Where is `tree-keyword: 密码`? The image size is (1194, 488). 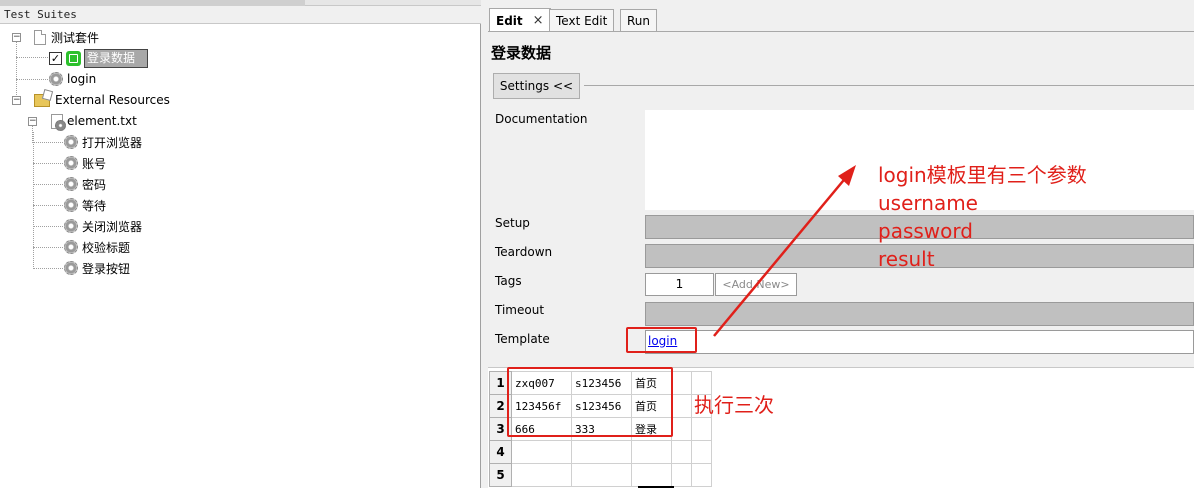 tree-keyword: 密码 is located at coordinates (85, 184).